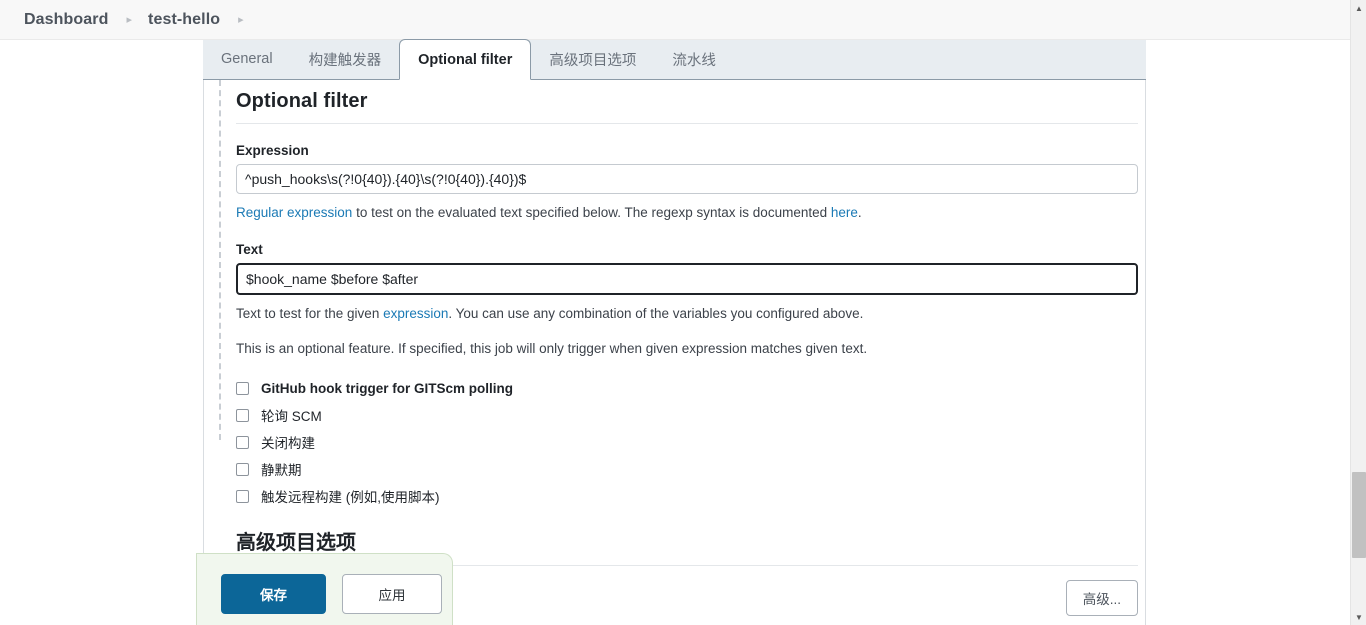  What do you see at coordinates (687, 179) in the screenshot?
I see `expression-input` at bounding box center [687, 179].